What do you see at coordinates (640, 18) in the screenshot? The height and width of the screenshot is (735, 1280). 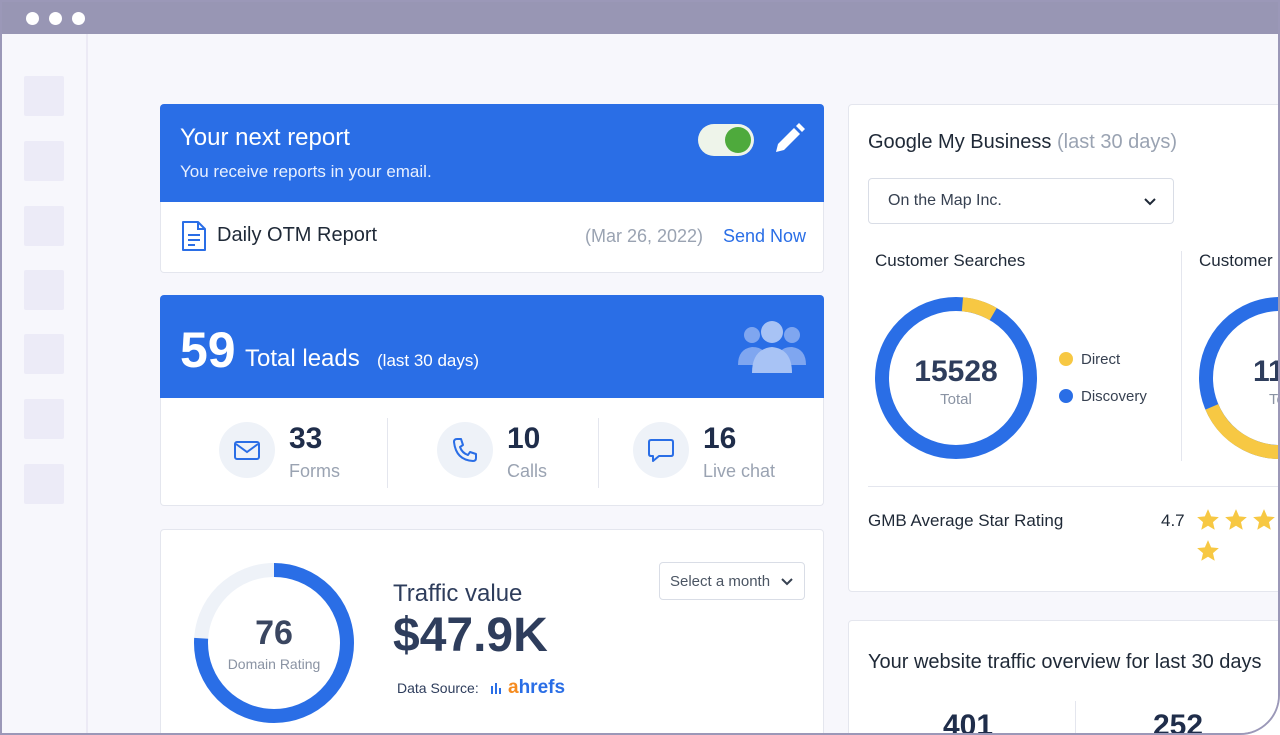 I see `title-bar` at bounding box center [640, 18].